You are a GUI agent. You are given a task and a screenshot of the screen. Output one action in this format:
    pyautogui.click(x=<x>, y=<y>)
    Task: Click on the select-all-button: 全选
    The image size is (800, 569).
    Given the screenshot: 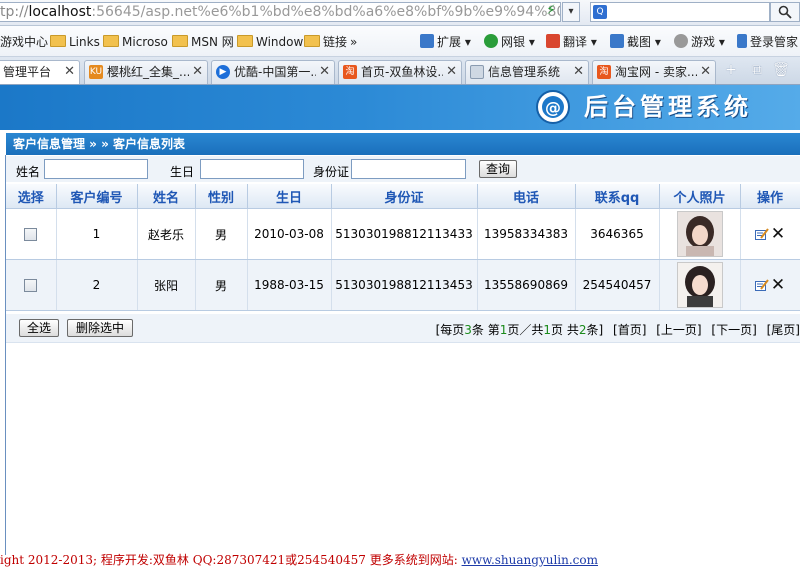 What is the action you would take?
    pyautogui.click(x=39, y=328)
    